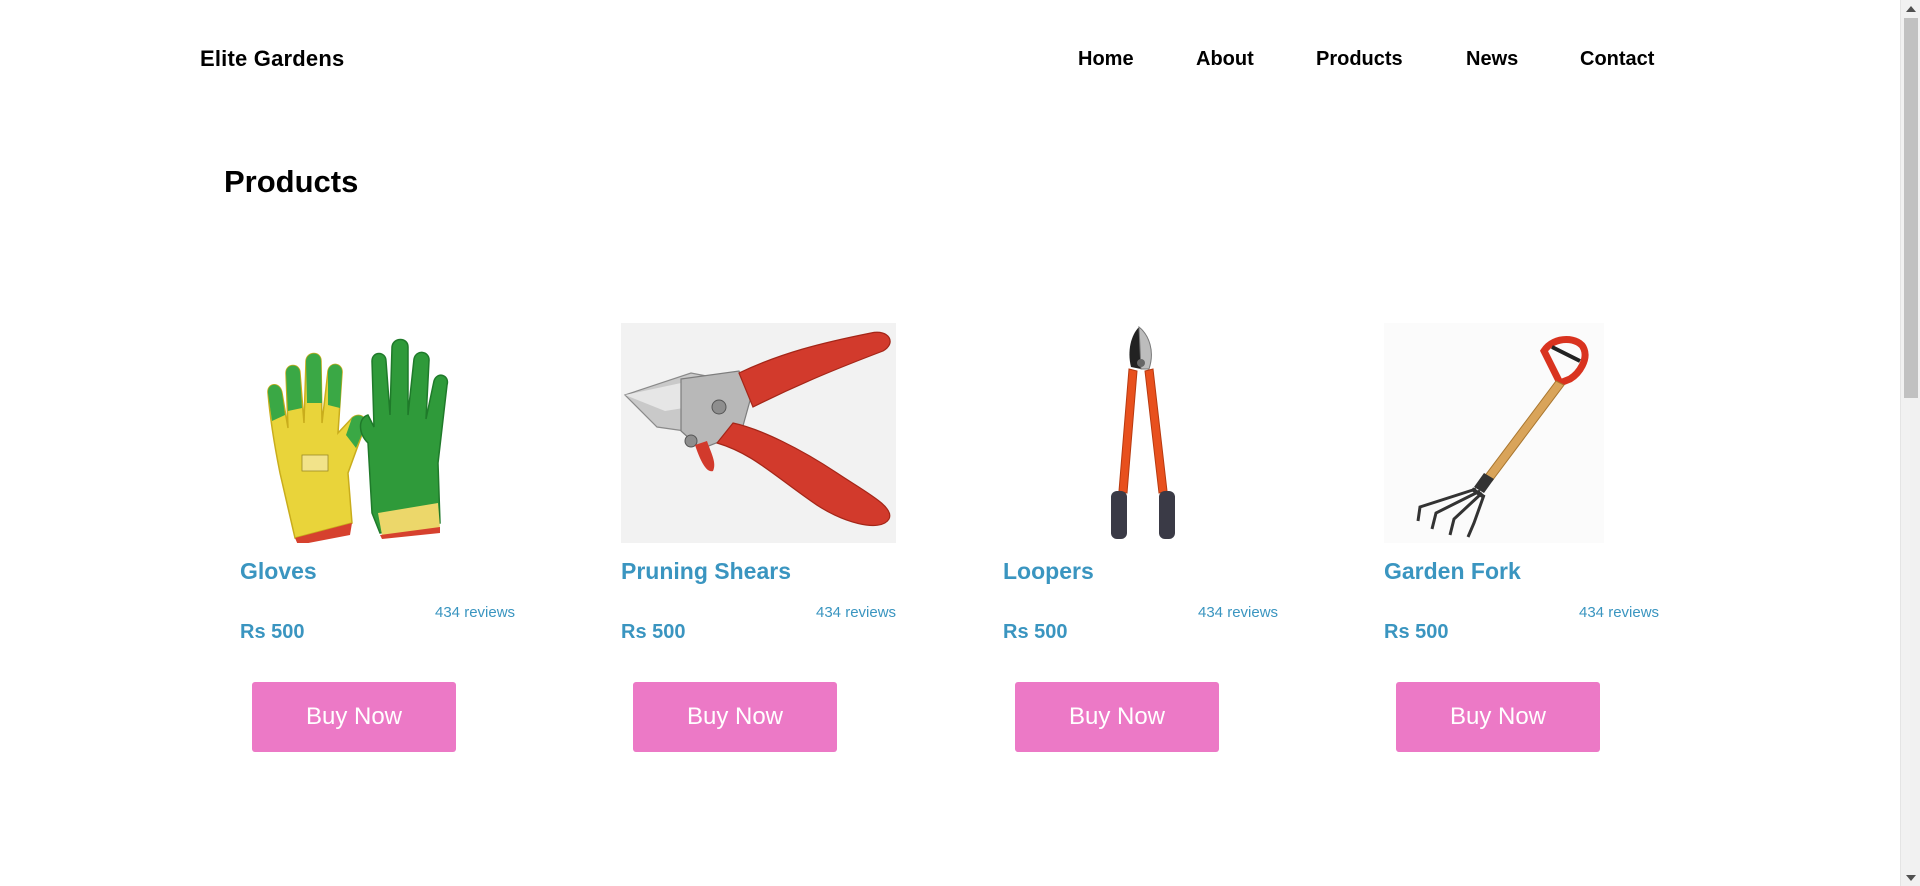 The image size is (1920, 886). What do you see at coordinates (1106, 59) in the screenshot?
I see `nav-home: Home` at bounding box center [1106, 59].